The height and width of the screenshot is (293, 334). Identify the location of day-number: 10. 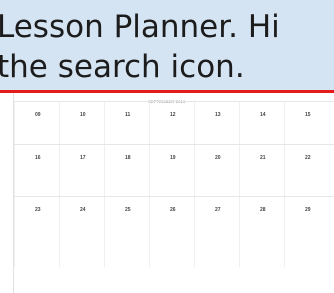
(83, 115).